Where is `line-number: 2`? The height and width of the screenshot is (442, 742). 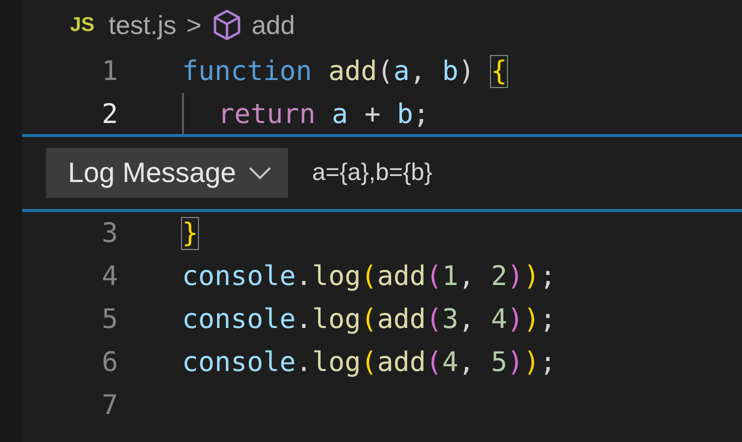 line-number: 2 is located at coordinates (109, 114).